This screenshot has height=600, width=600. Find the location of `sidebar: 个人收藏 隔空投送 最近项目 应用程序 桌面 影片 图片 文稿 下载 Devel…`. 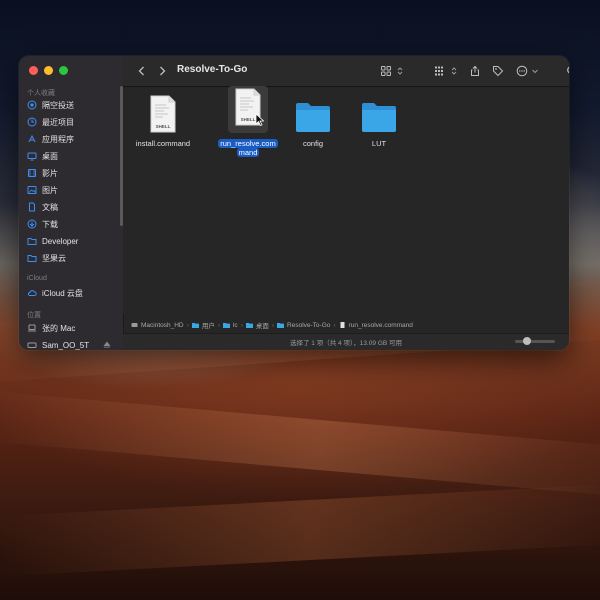

sidebar: 个人收藏 隔空投送 最近项目 应用程序 桌面 影片 图片 文稿 下载 Devel… is located at coordinates (71, 203).